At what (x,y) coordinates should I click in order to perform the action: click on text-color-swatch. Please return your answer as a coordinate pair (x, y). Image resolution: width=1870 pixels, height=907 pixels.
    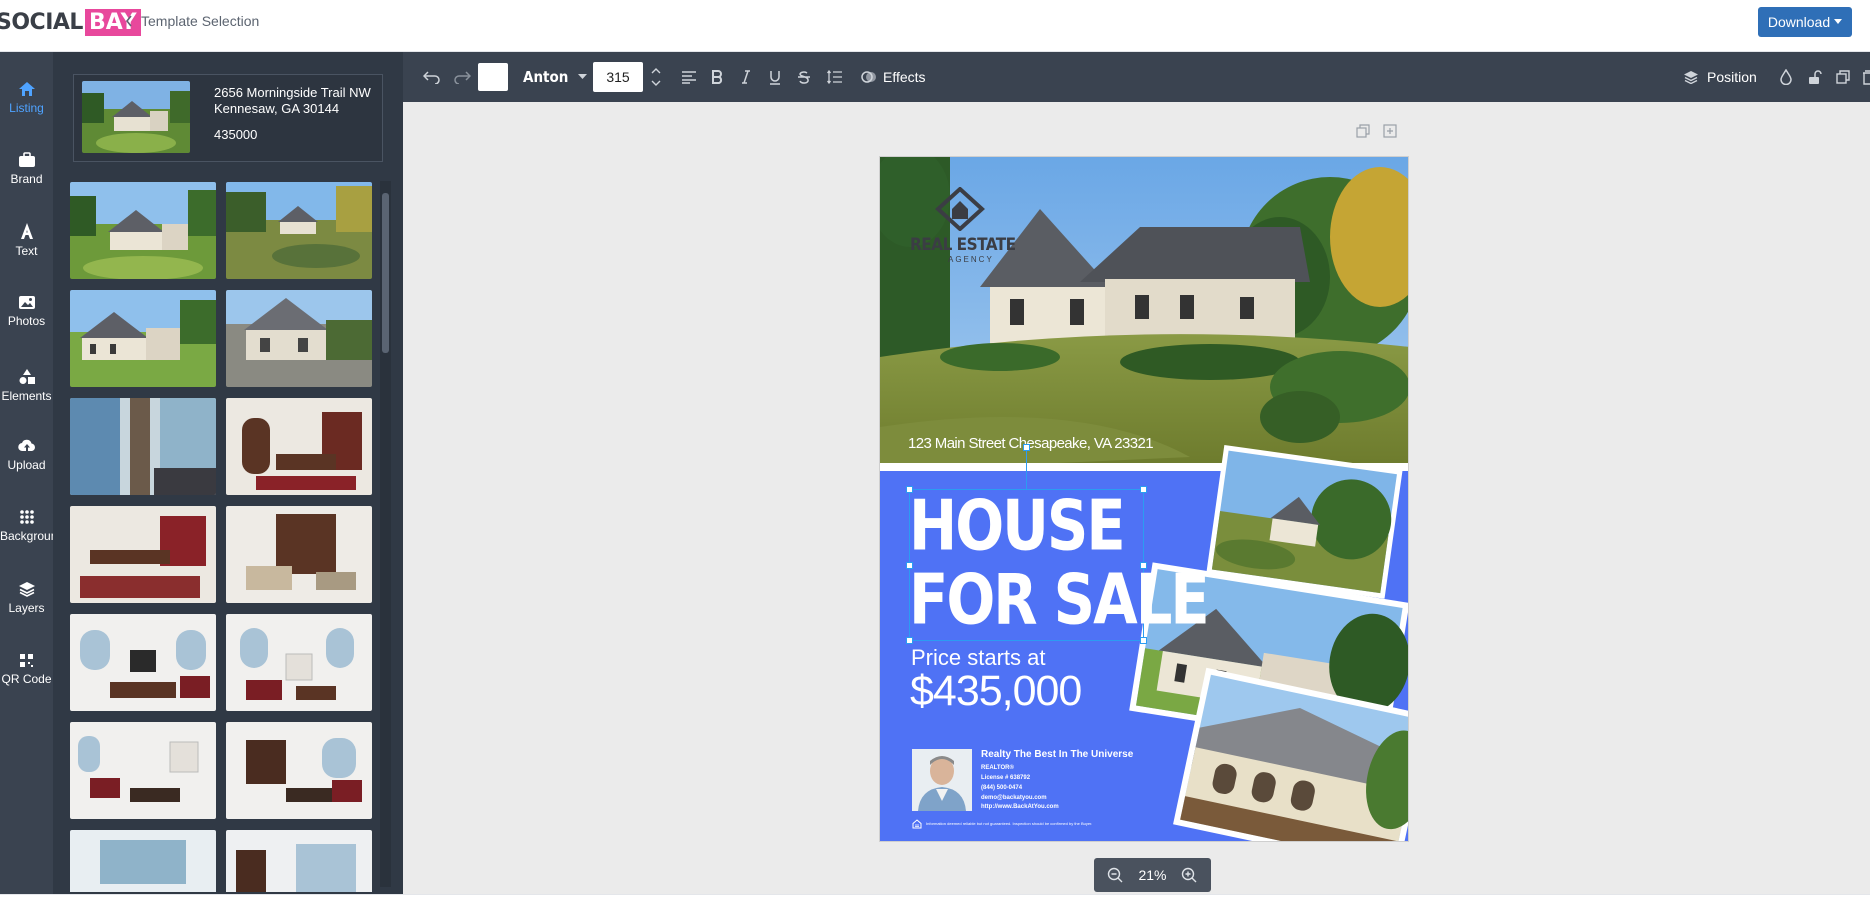
    Looking at the image, I should click on (493, 77).